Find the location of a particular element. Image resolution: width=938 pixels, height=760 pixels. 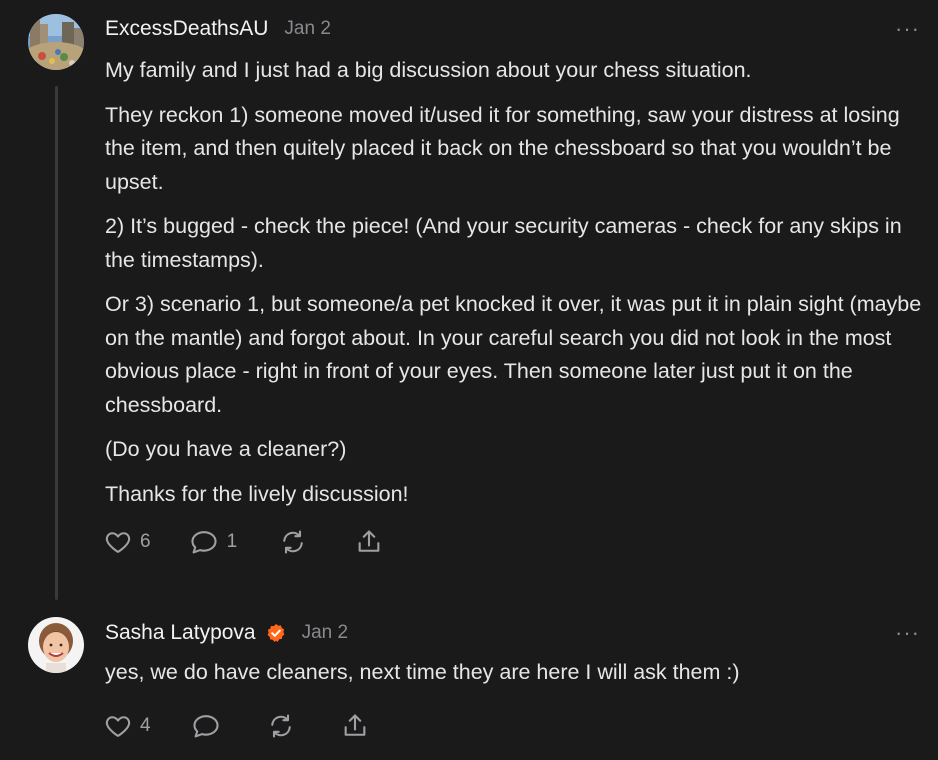

like-button: 6 is located at coordinates (127, 542).